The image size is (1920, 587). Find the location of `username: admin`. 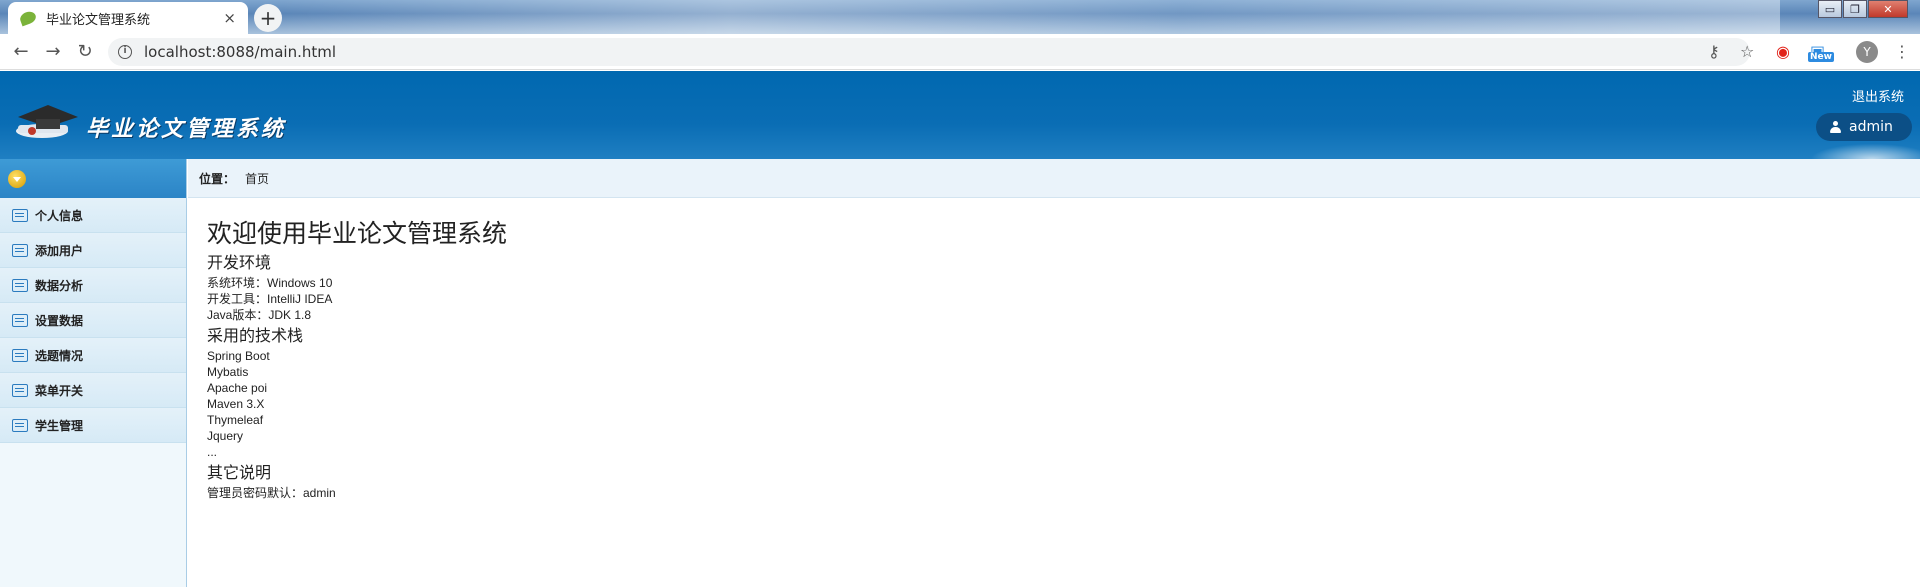

username: admin is located at coordinates (1871, 127).